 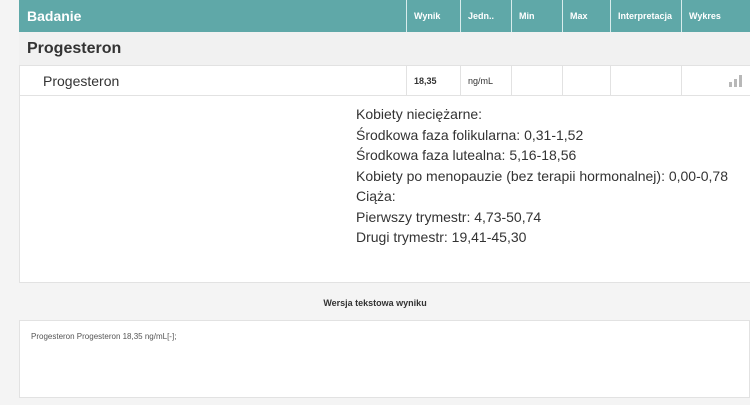 I want to click on row-result: 18,35, so click(x=434, y=80).